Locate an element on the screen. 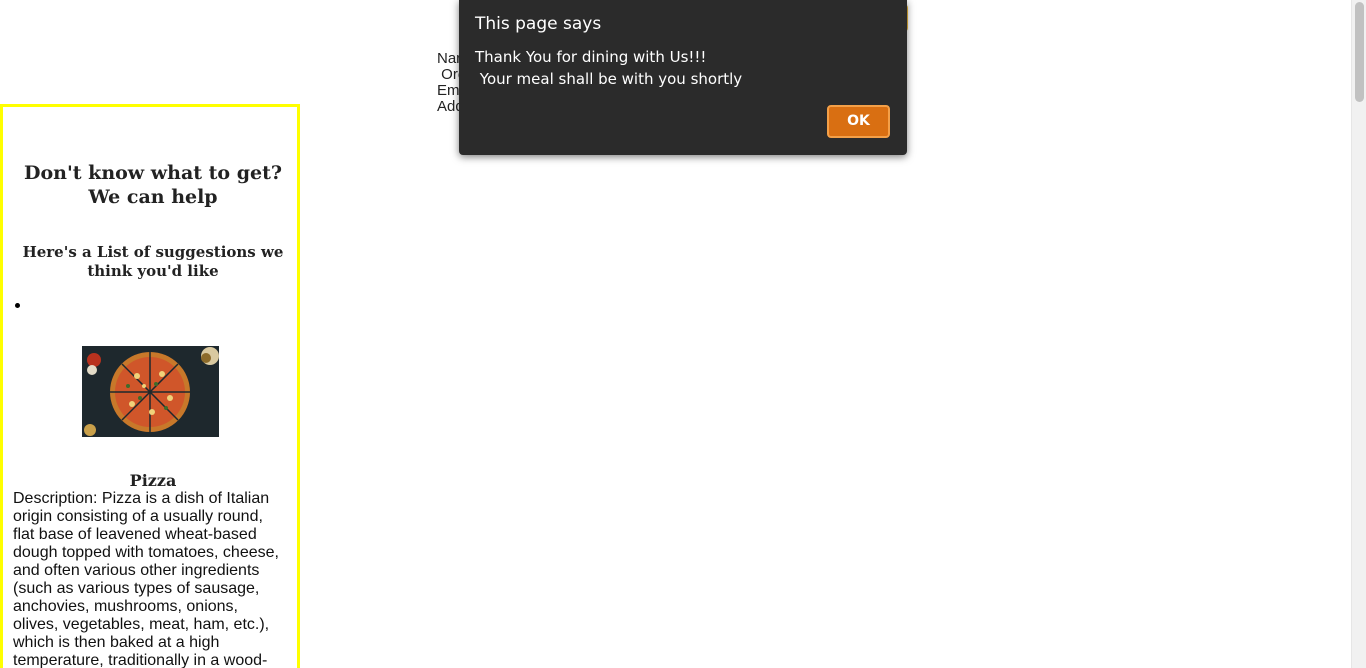 This screenshot has width=1366, height=668. alert-message-line-2: Your meal shall be with you shortly is located at coordinates (609, 79).